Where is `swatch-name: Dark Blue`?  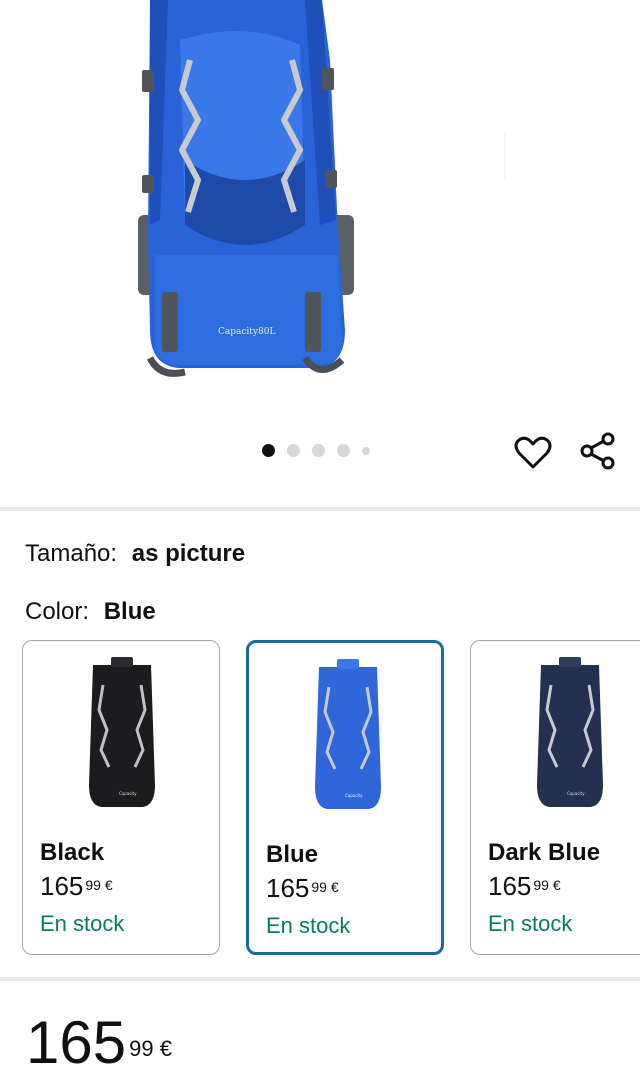
swatch-name: Dark Blue is located at coordinates (544, 852).